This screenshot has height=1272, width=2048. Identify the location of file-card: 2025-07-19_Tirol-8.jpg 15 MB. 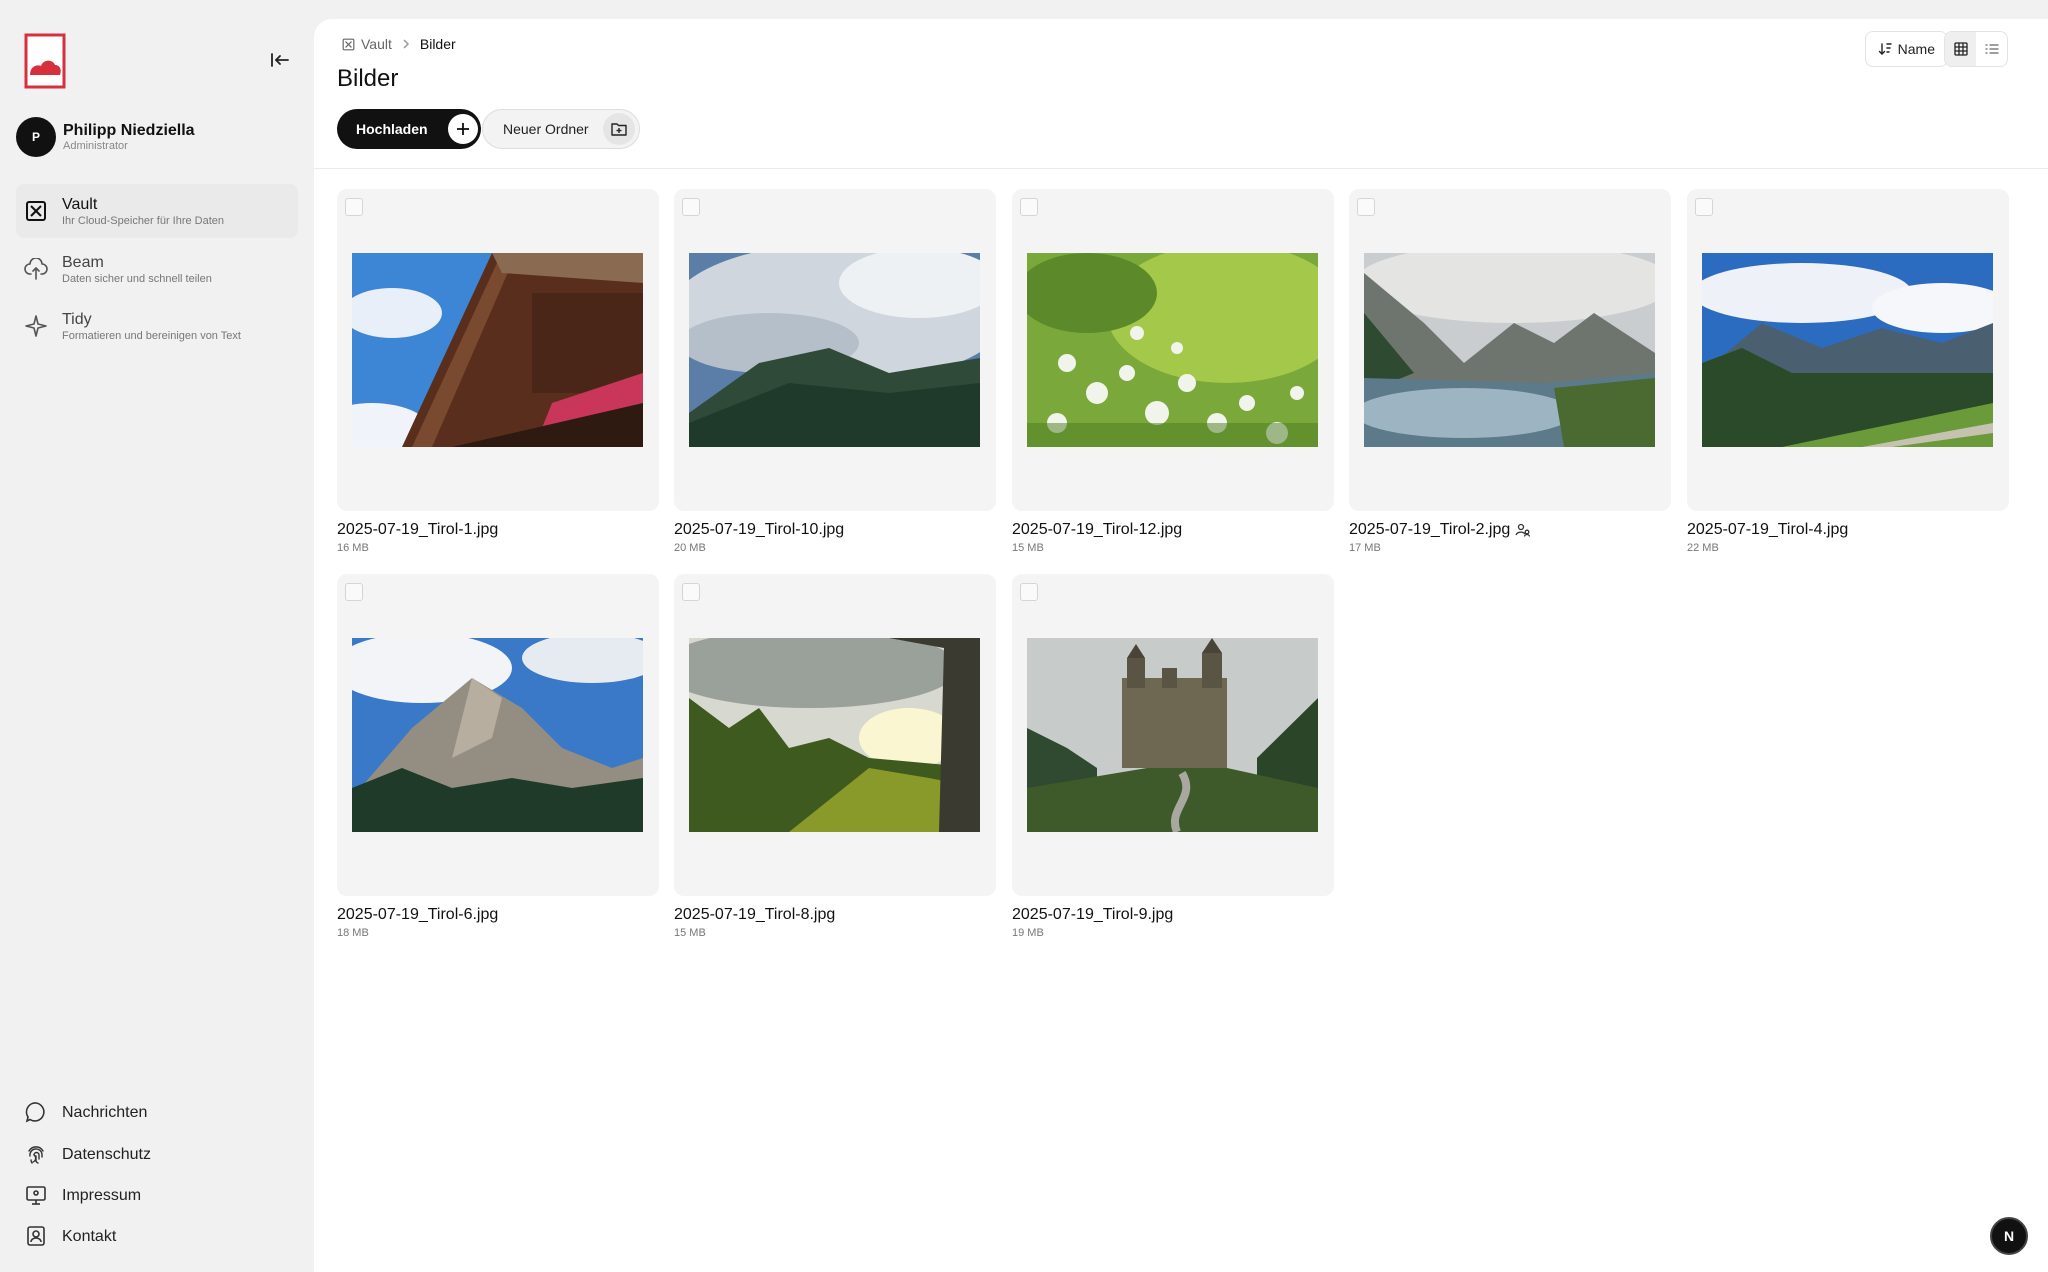
(835, 756).